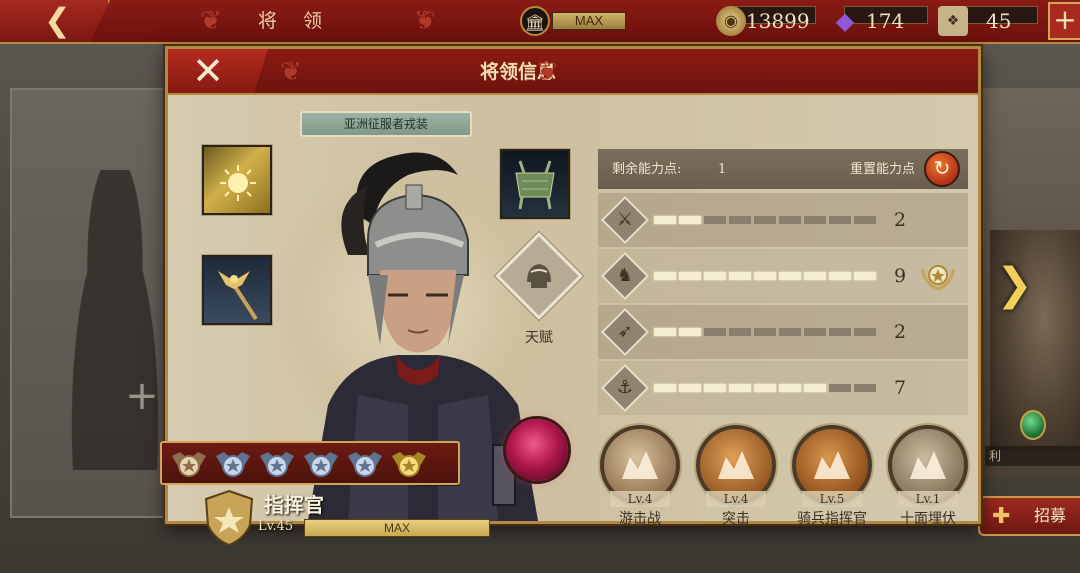  I want to click on purple-gem-icon: ◆, so click(845, 21).